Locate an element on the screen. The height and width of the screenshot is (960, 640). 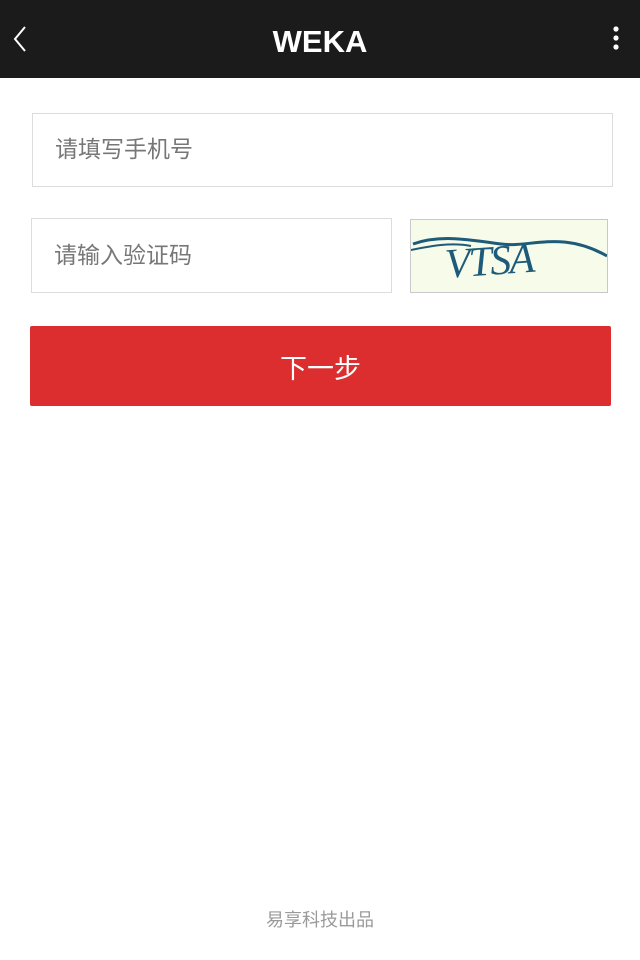
top-bar: WEKA is located at coordinates (320, 39).